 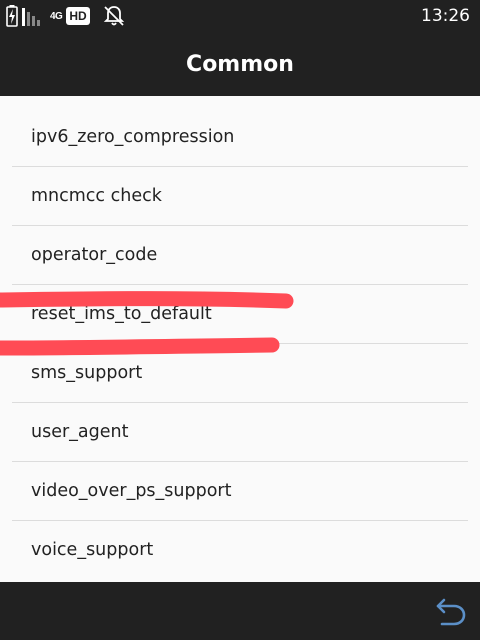 What do you see at coordinates (240, 16) in the screenshot?
I see `status-bar: 4G HD 13:26` at bounding box center [240, 16].